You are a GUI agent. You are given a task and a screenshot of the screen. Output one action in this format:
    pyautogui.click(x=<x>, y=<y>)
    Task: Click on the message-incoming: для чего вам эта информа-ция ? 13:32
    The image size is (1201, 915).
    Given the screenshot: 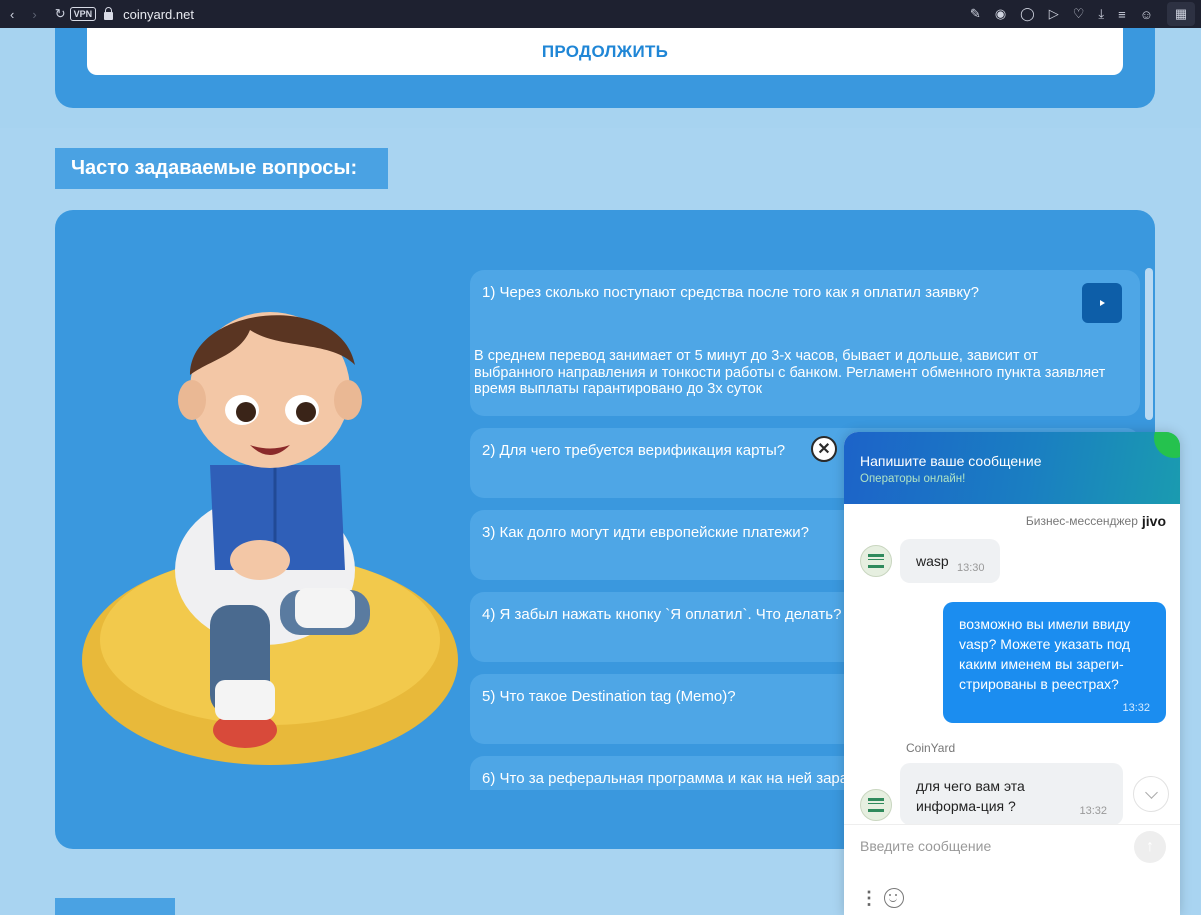 What is the action you would take?
    pyautogui.click(x=1011, y=794)
    